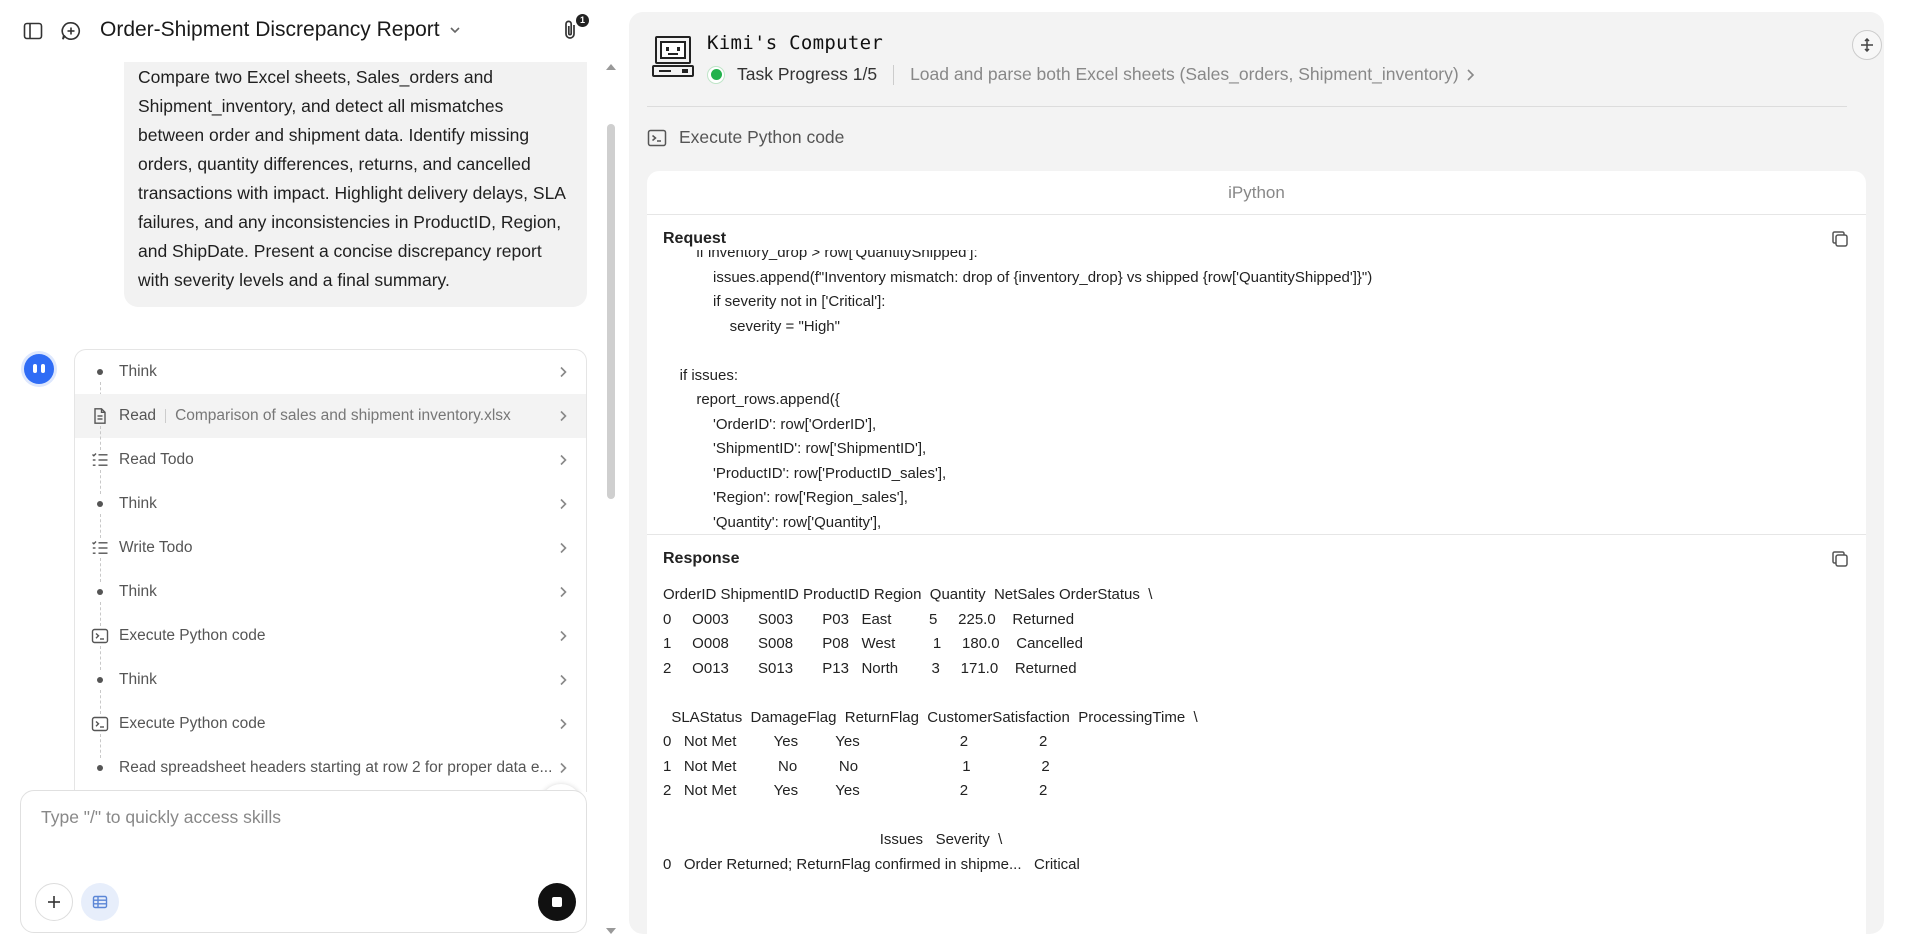 Image resolution: width=1913 pixels, height=946 pixels. Describe the element at coordinates (807, 74) in the screenshot. I see `task-progress-label: Task Progress 1/5` at that location.